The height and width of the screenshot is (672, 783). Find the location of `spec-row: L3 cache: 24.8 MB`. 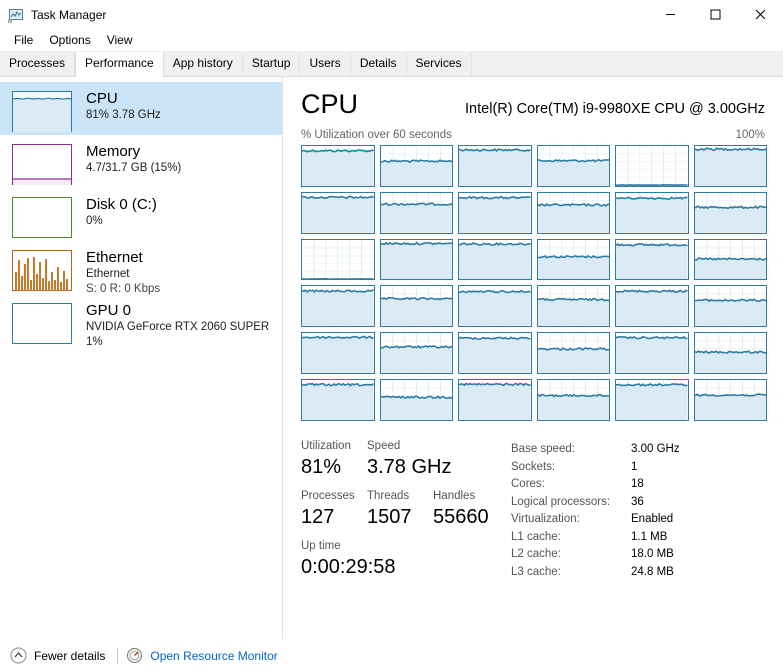

spec-row: L3 cache: 24.8 MB is located at coordinates (640, 573).